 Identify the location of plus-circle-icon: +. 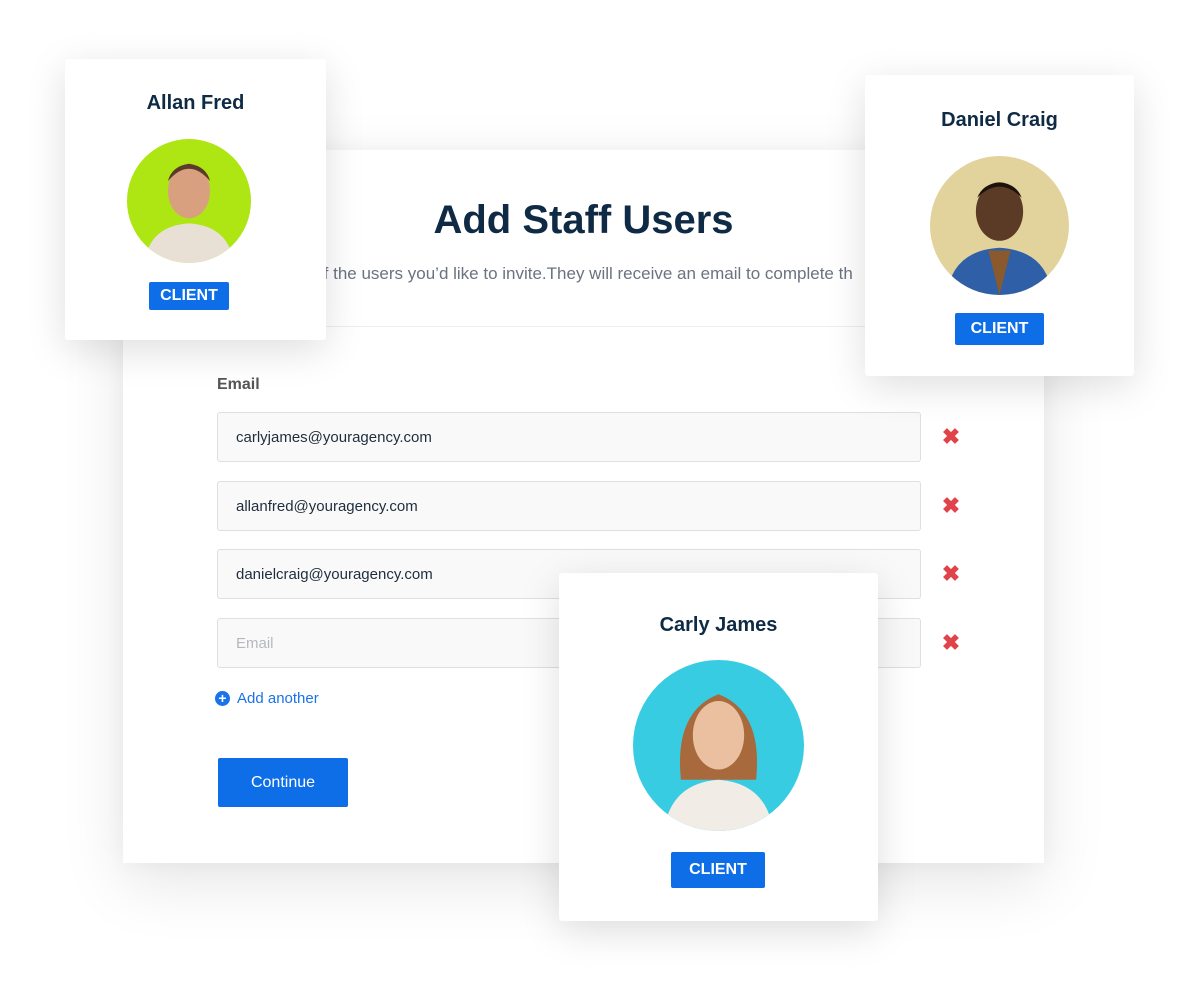
(222, 698).